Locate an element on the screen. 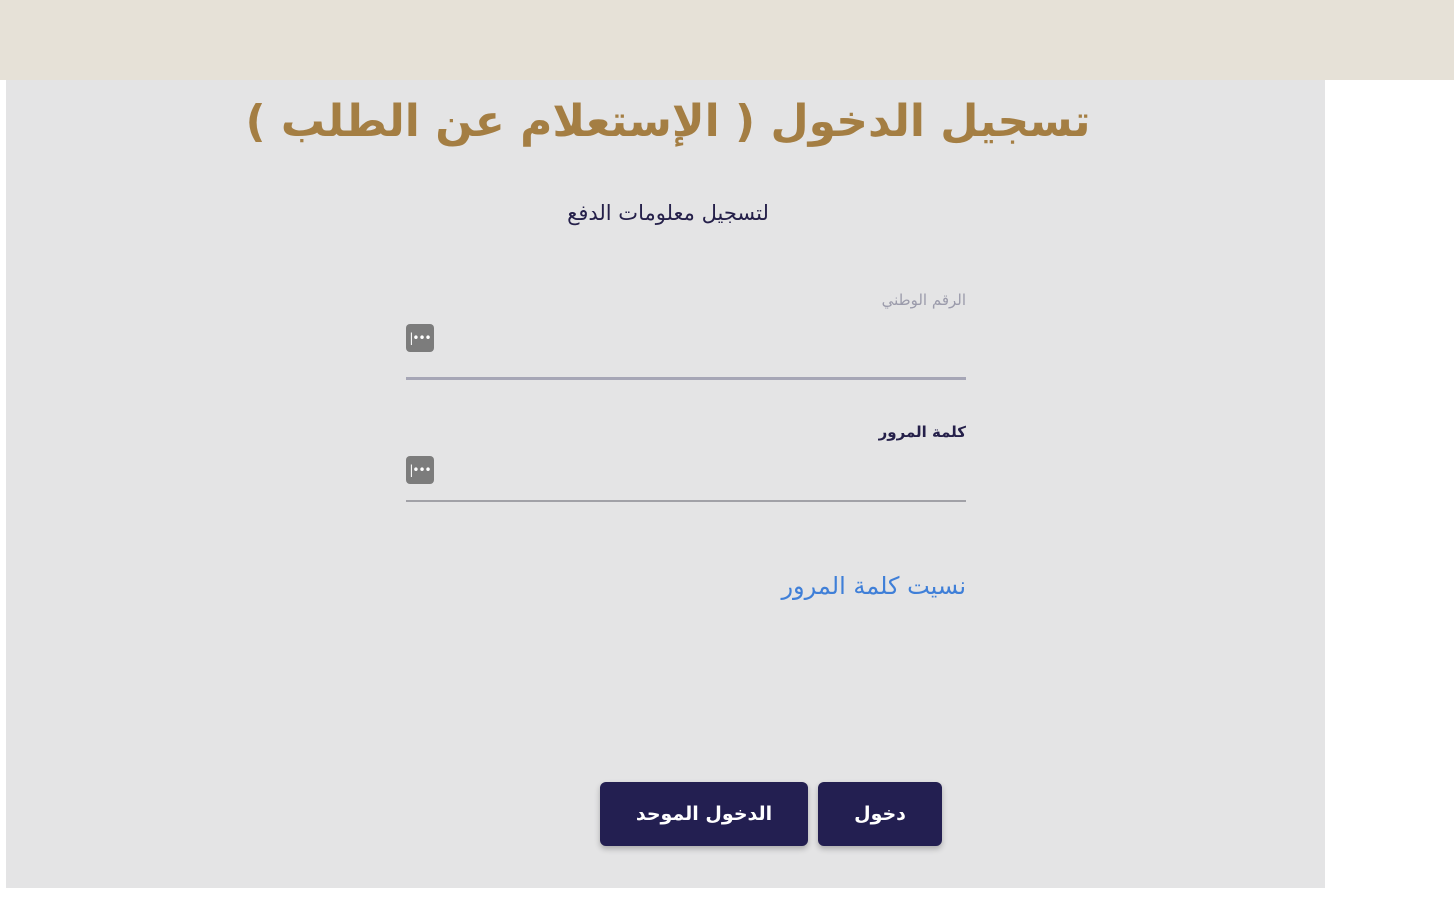 Image resolution: width=1454 pixels, height=900 pixels. login-button: دخول is located at coordinates (880, 814).